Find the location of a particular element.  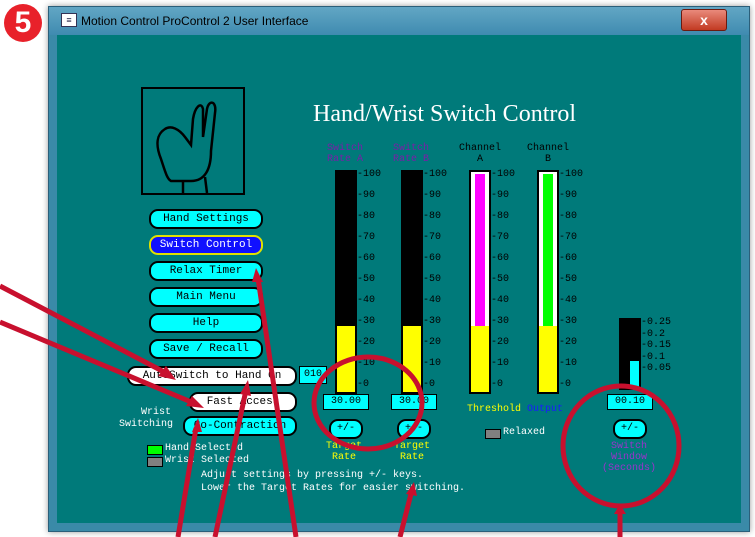

arrowhead-co-contraction is located at coordinates (197, 425).